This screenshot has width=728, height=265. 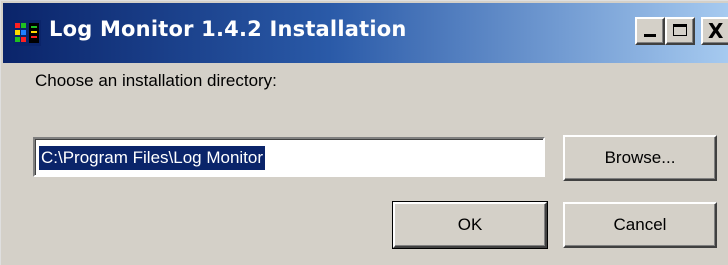 I want to click on close-button: X, so click(x=714, y=31).